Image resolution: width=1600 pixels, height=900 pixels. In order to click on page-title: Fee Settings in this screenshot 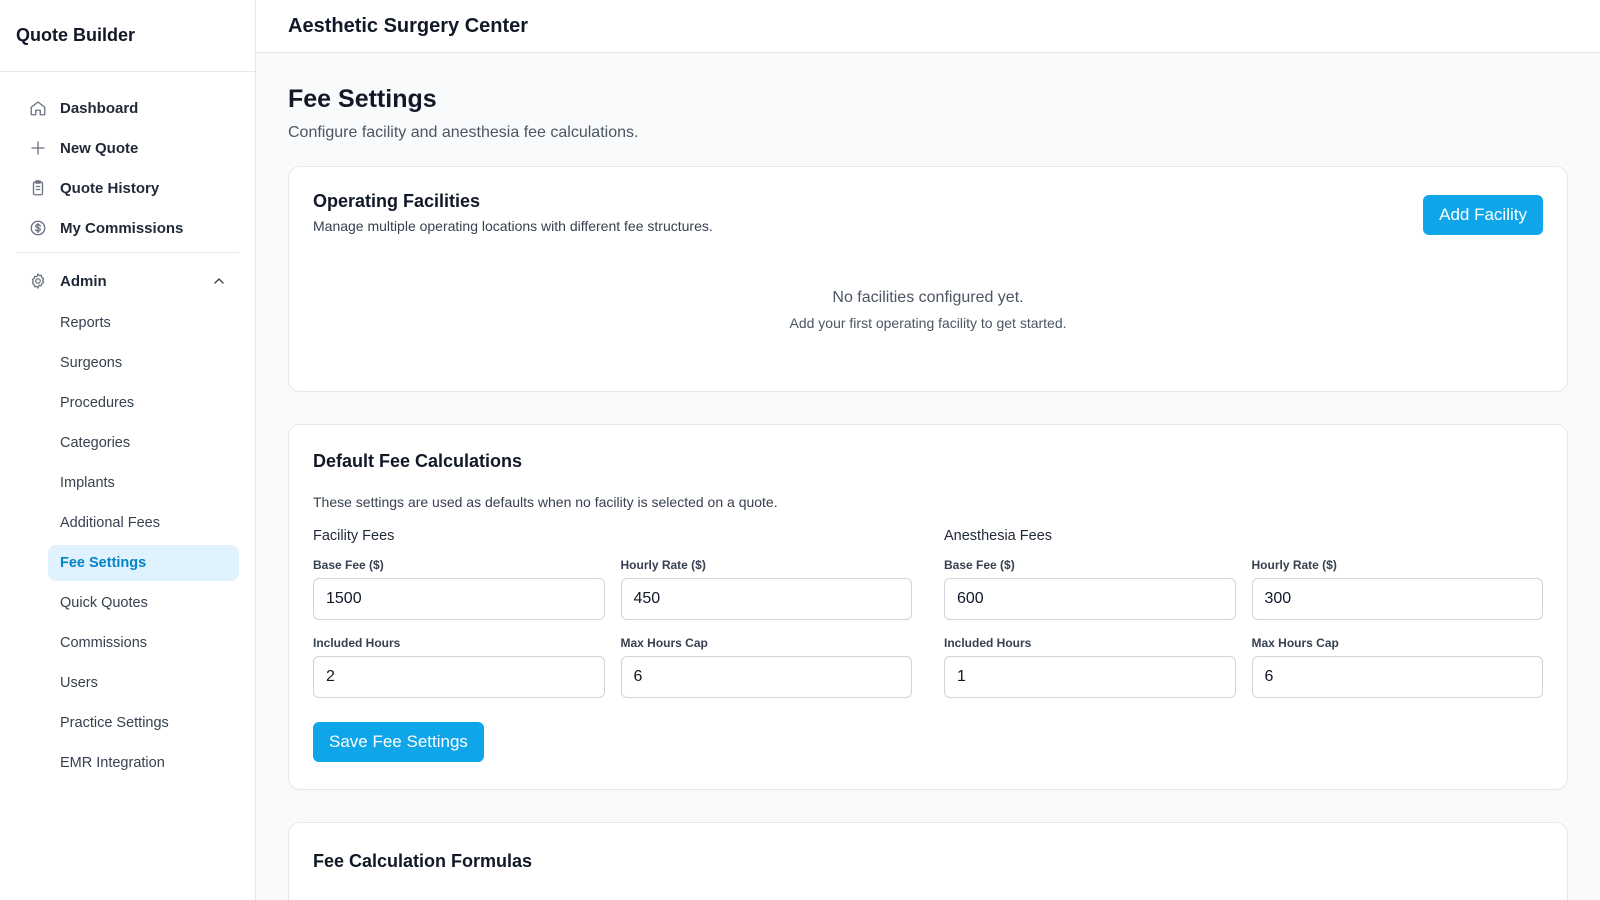, I will do `click(362, 99)`.